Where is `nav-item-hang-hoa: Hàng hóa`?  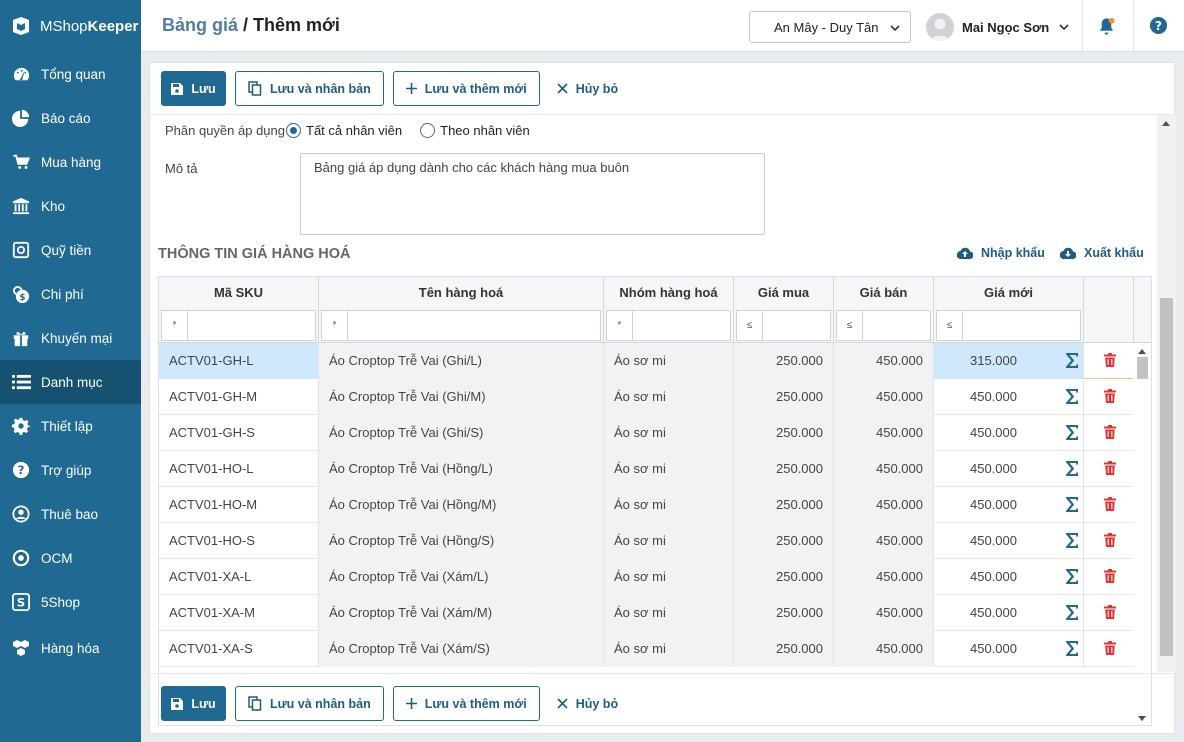 nav-item-hang-hoa: Hàng hóa is located at coordinates (70, 648).